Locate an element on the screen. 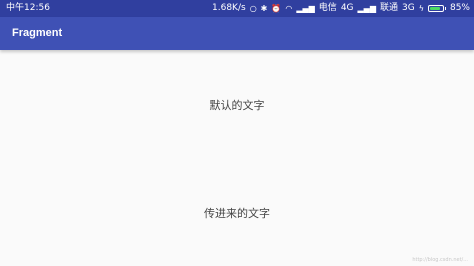 Image resolution: width=474 pixels, height=266 pixels. battery-cap is located at coordinates (445, 8).